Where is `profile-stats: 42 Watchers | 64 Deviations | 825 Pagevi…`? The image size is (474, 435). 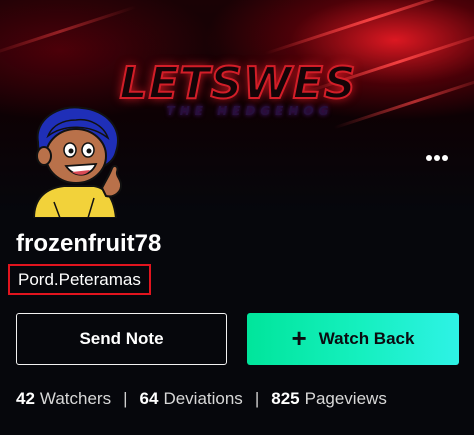
profile-stats: 42 Watchers | 64 Deviations | 825 Pagevi… is located at coordinates (201, 399).